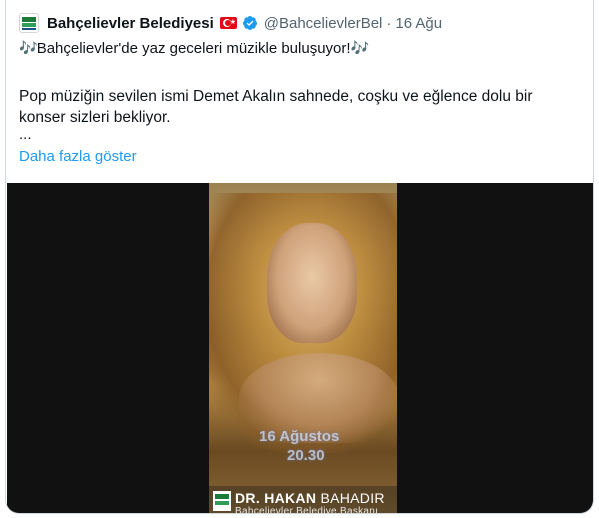 The image size is (599, 518). I want to click on turkish-flag-icon: ★, so click(228, 23).